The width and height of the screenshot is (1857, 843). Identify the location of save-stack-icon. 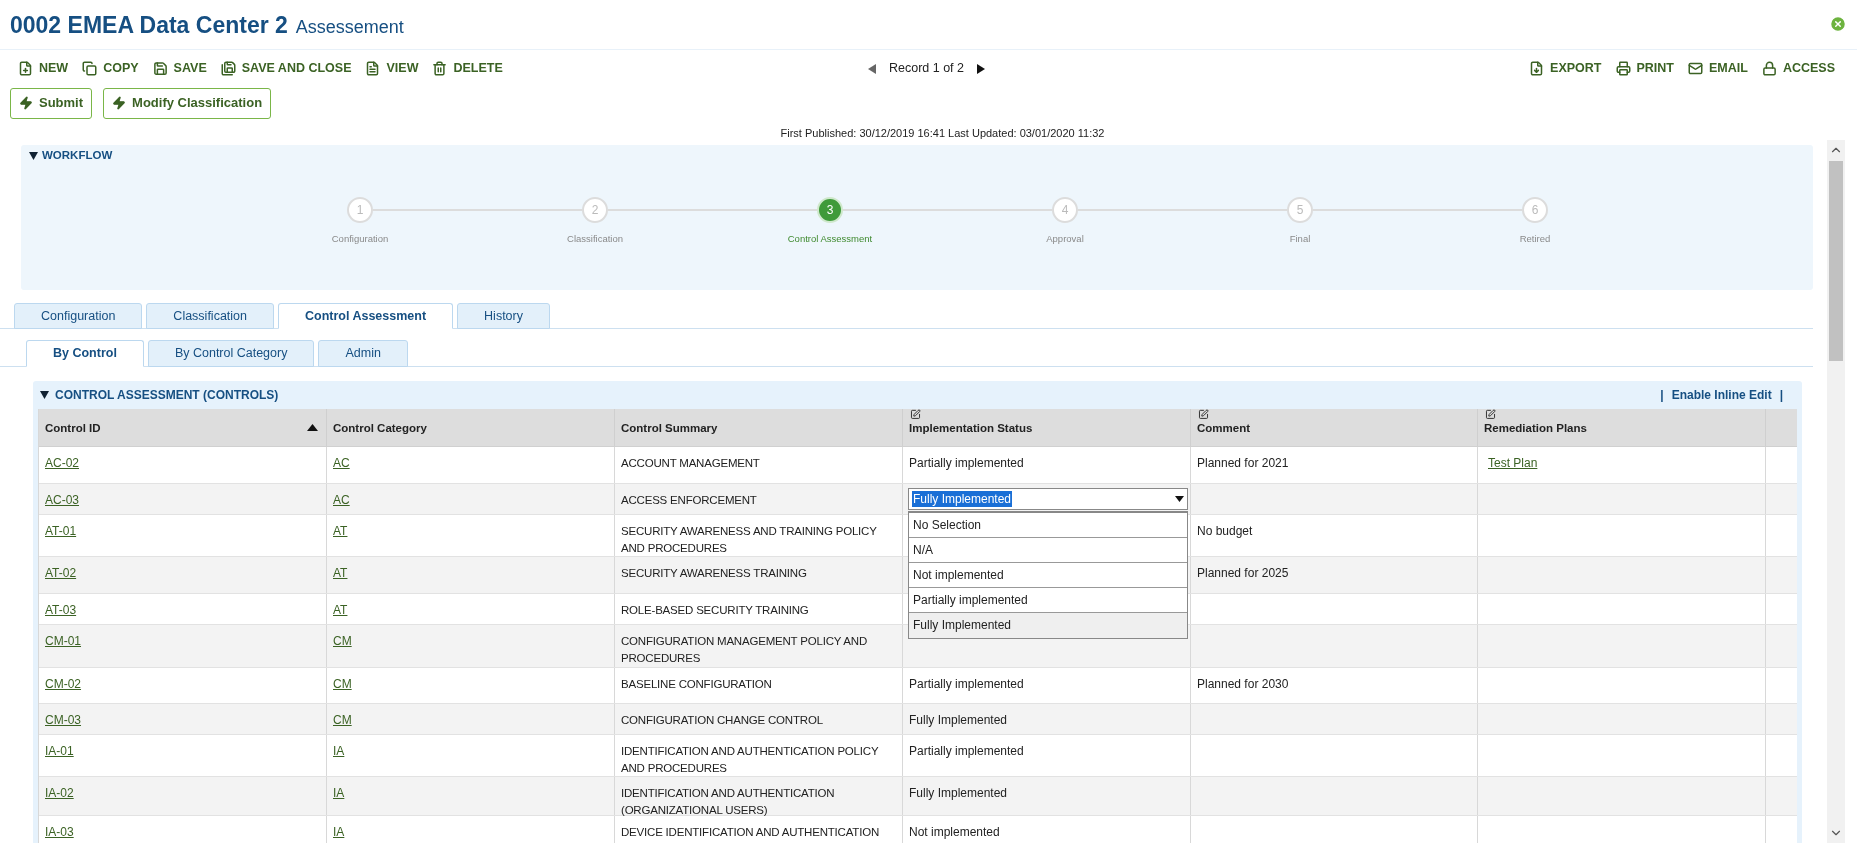
(228, 68).